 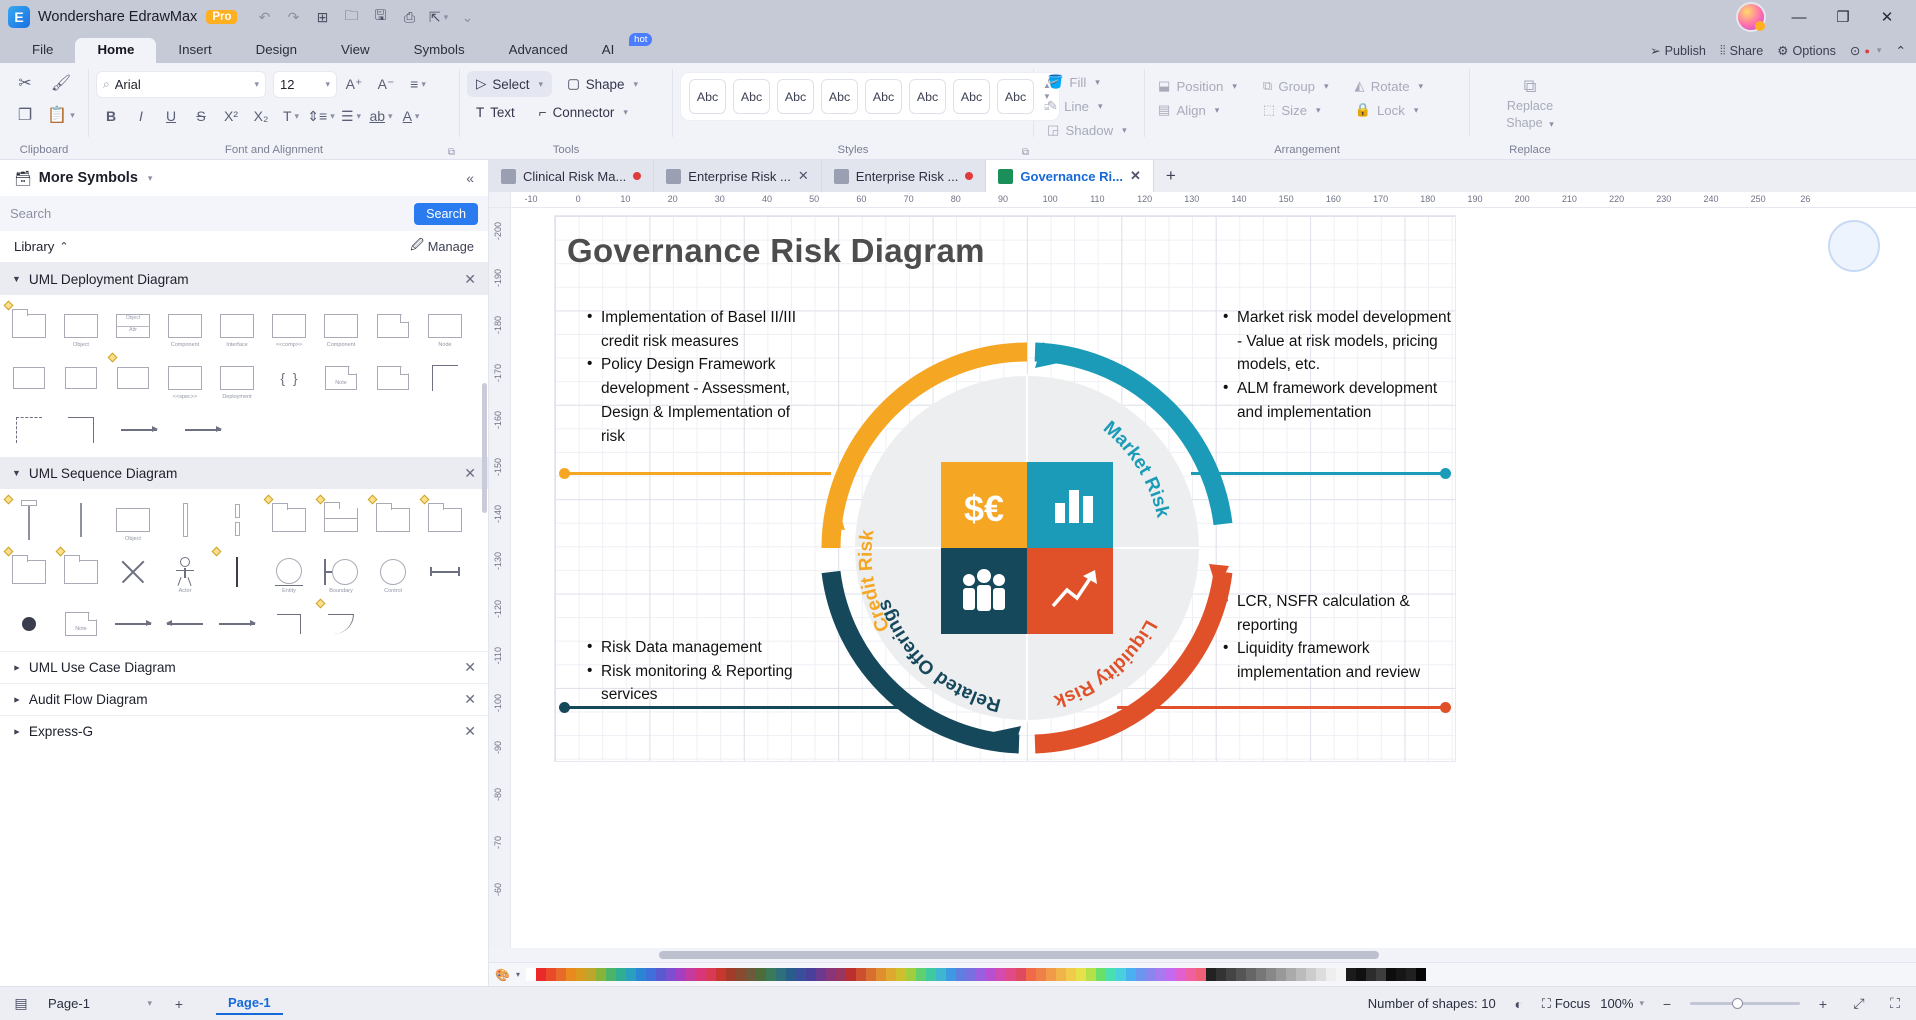 What do you see at coordinates (244, 699) in the screenshot?
I see `category-header-audit-flow: ▼ Audit Flow Diagram ✕` at bounding box center [244, 699].